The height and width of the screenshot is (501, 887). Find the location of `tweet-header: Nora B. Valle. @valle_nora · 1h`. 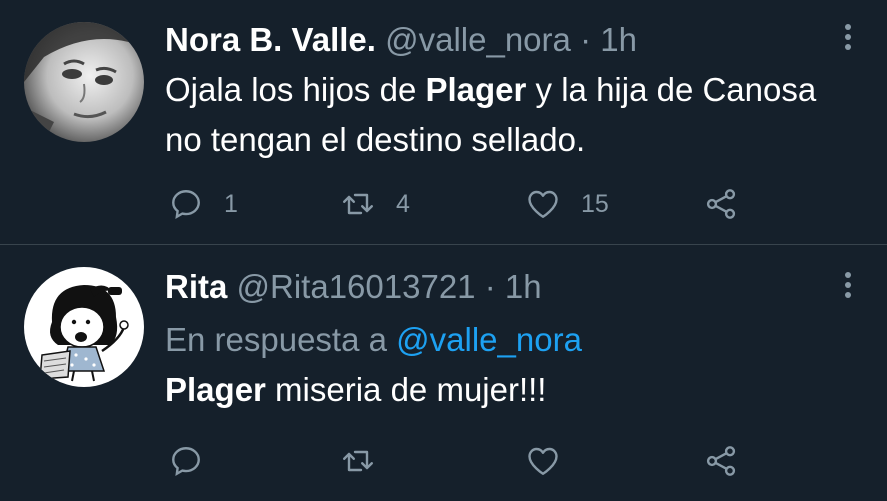

tweet-header: Nora B. Valle. @valle_nora · 1h is located at coordinates (401, 40).